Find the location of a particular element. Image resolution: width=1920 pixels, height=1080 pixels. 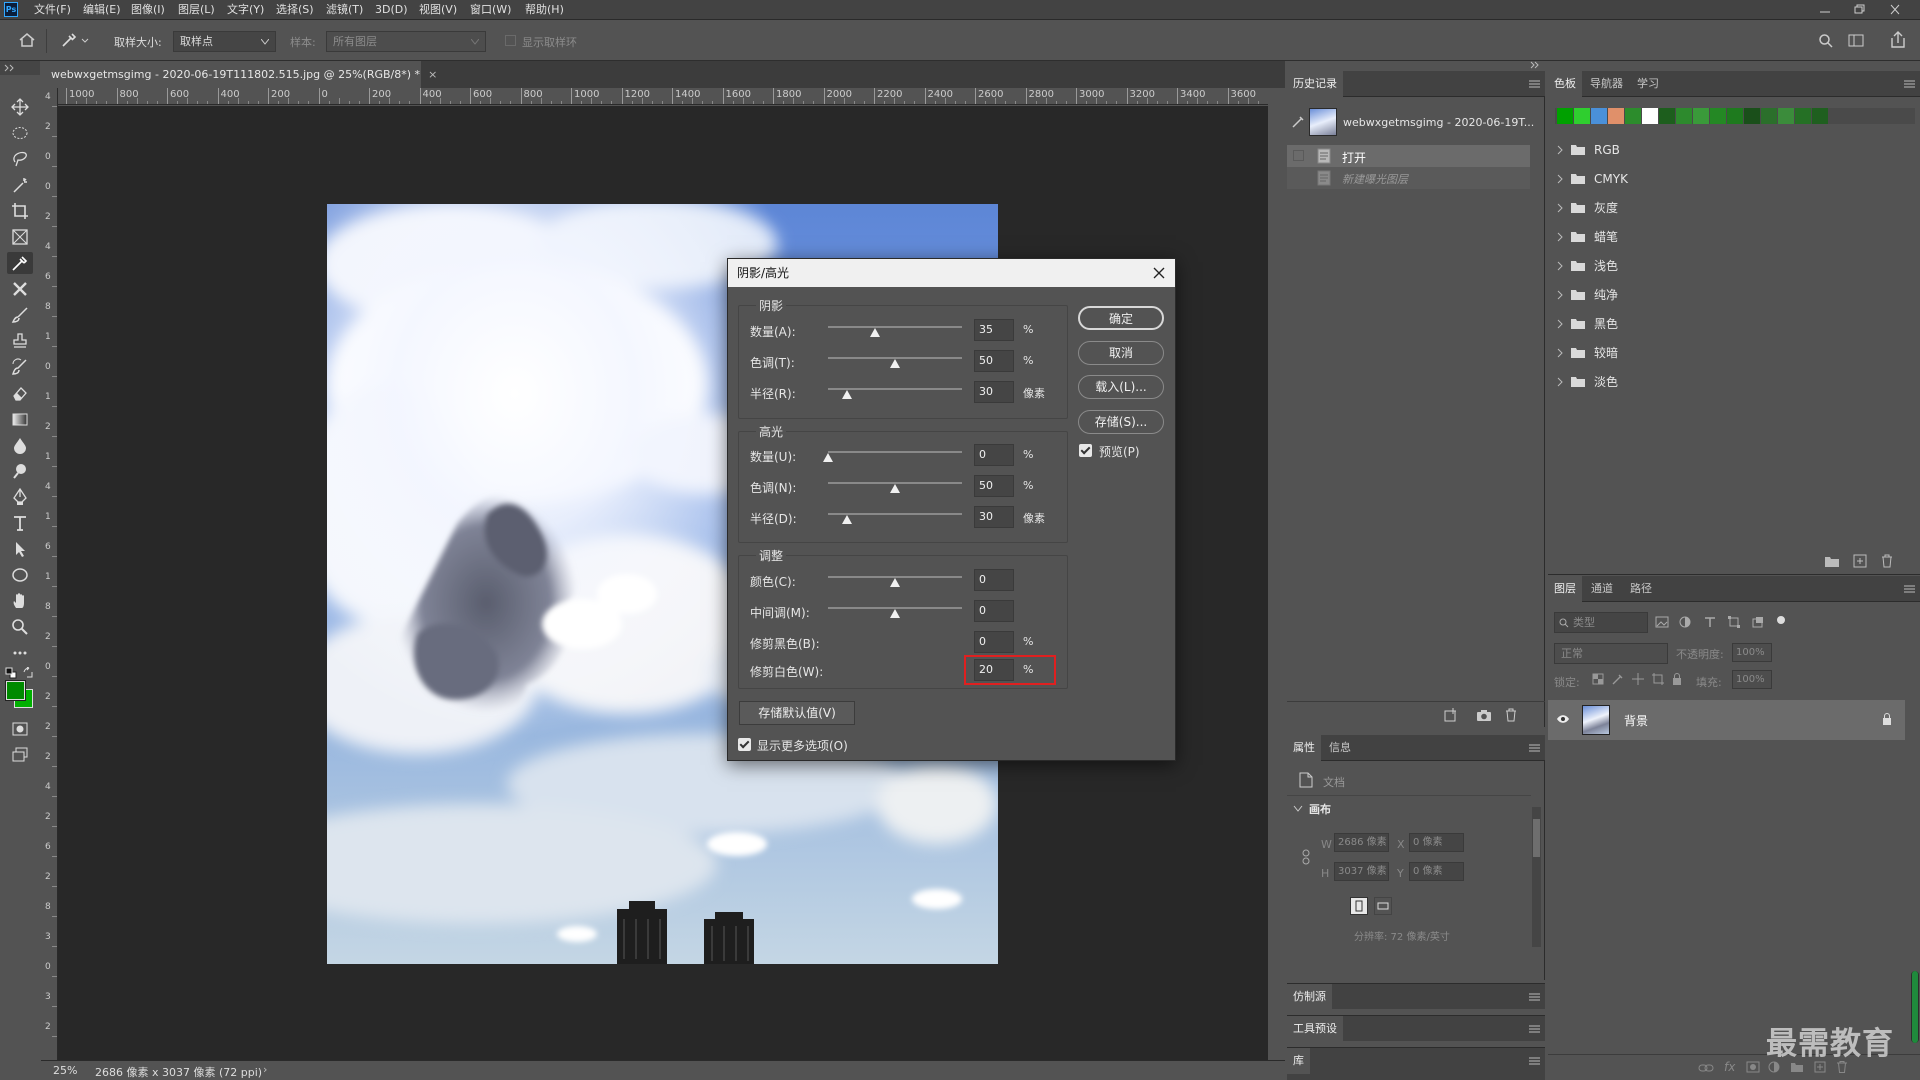

link-layers-icon is located at coordinates (1706, 1068).